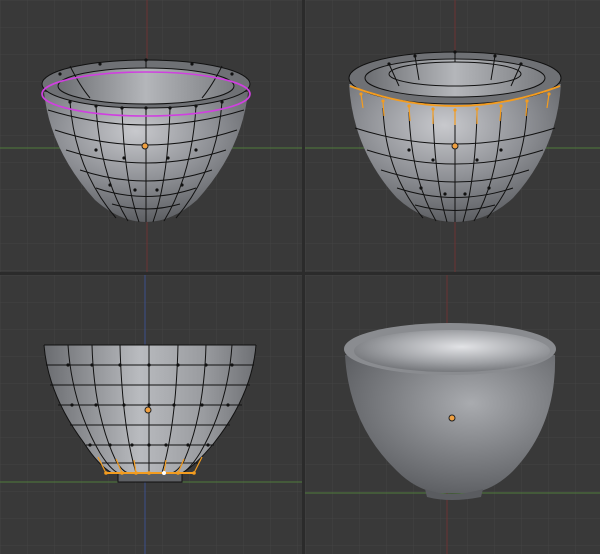 This screenshot has width=600, height=554. Describe the element at coordinates (303, 277) in the screenshot. I see `viewport-divider-vertical` at that location.